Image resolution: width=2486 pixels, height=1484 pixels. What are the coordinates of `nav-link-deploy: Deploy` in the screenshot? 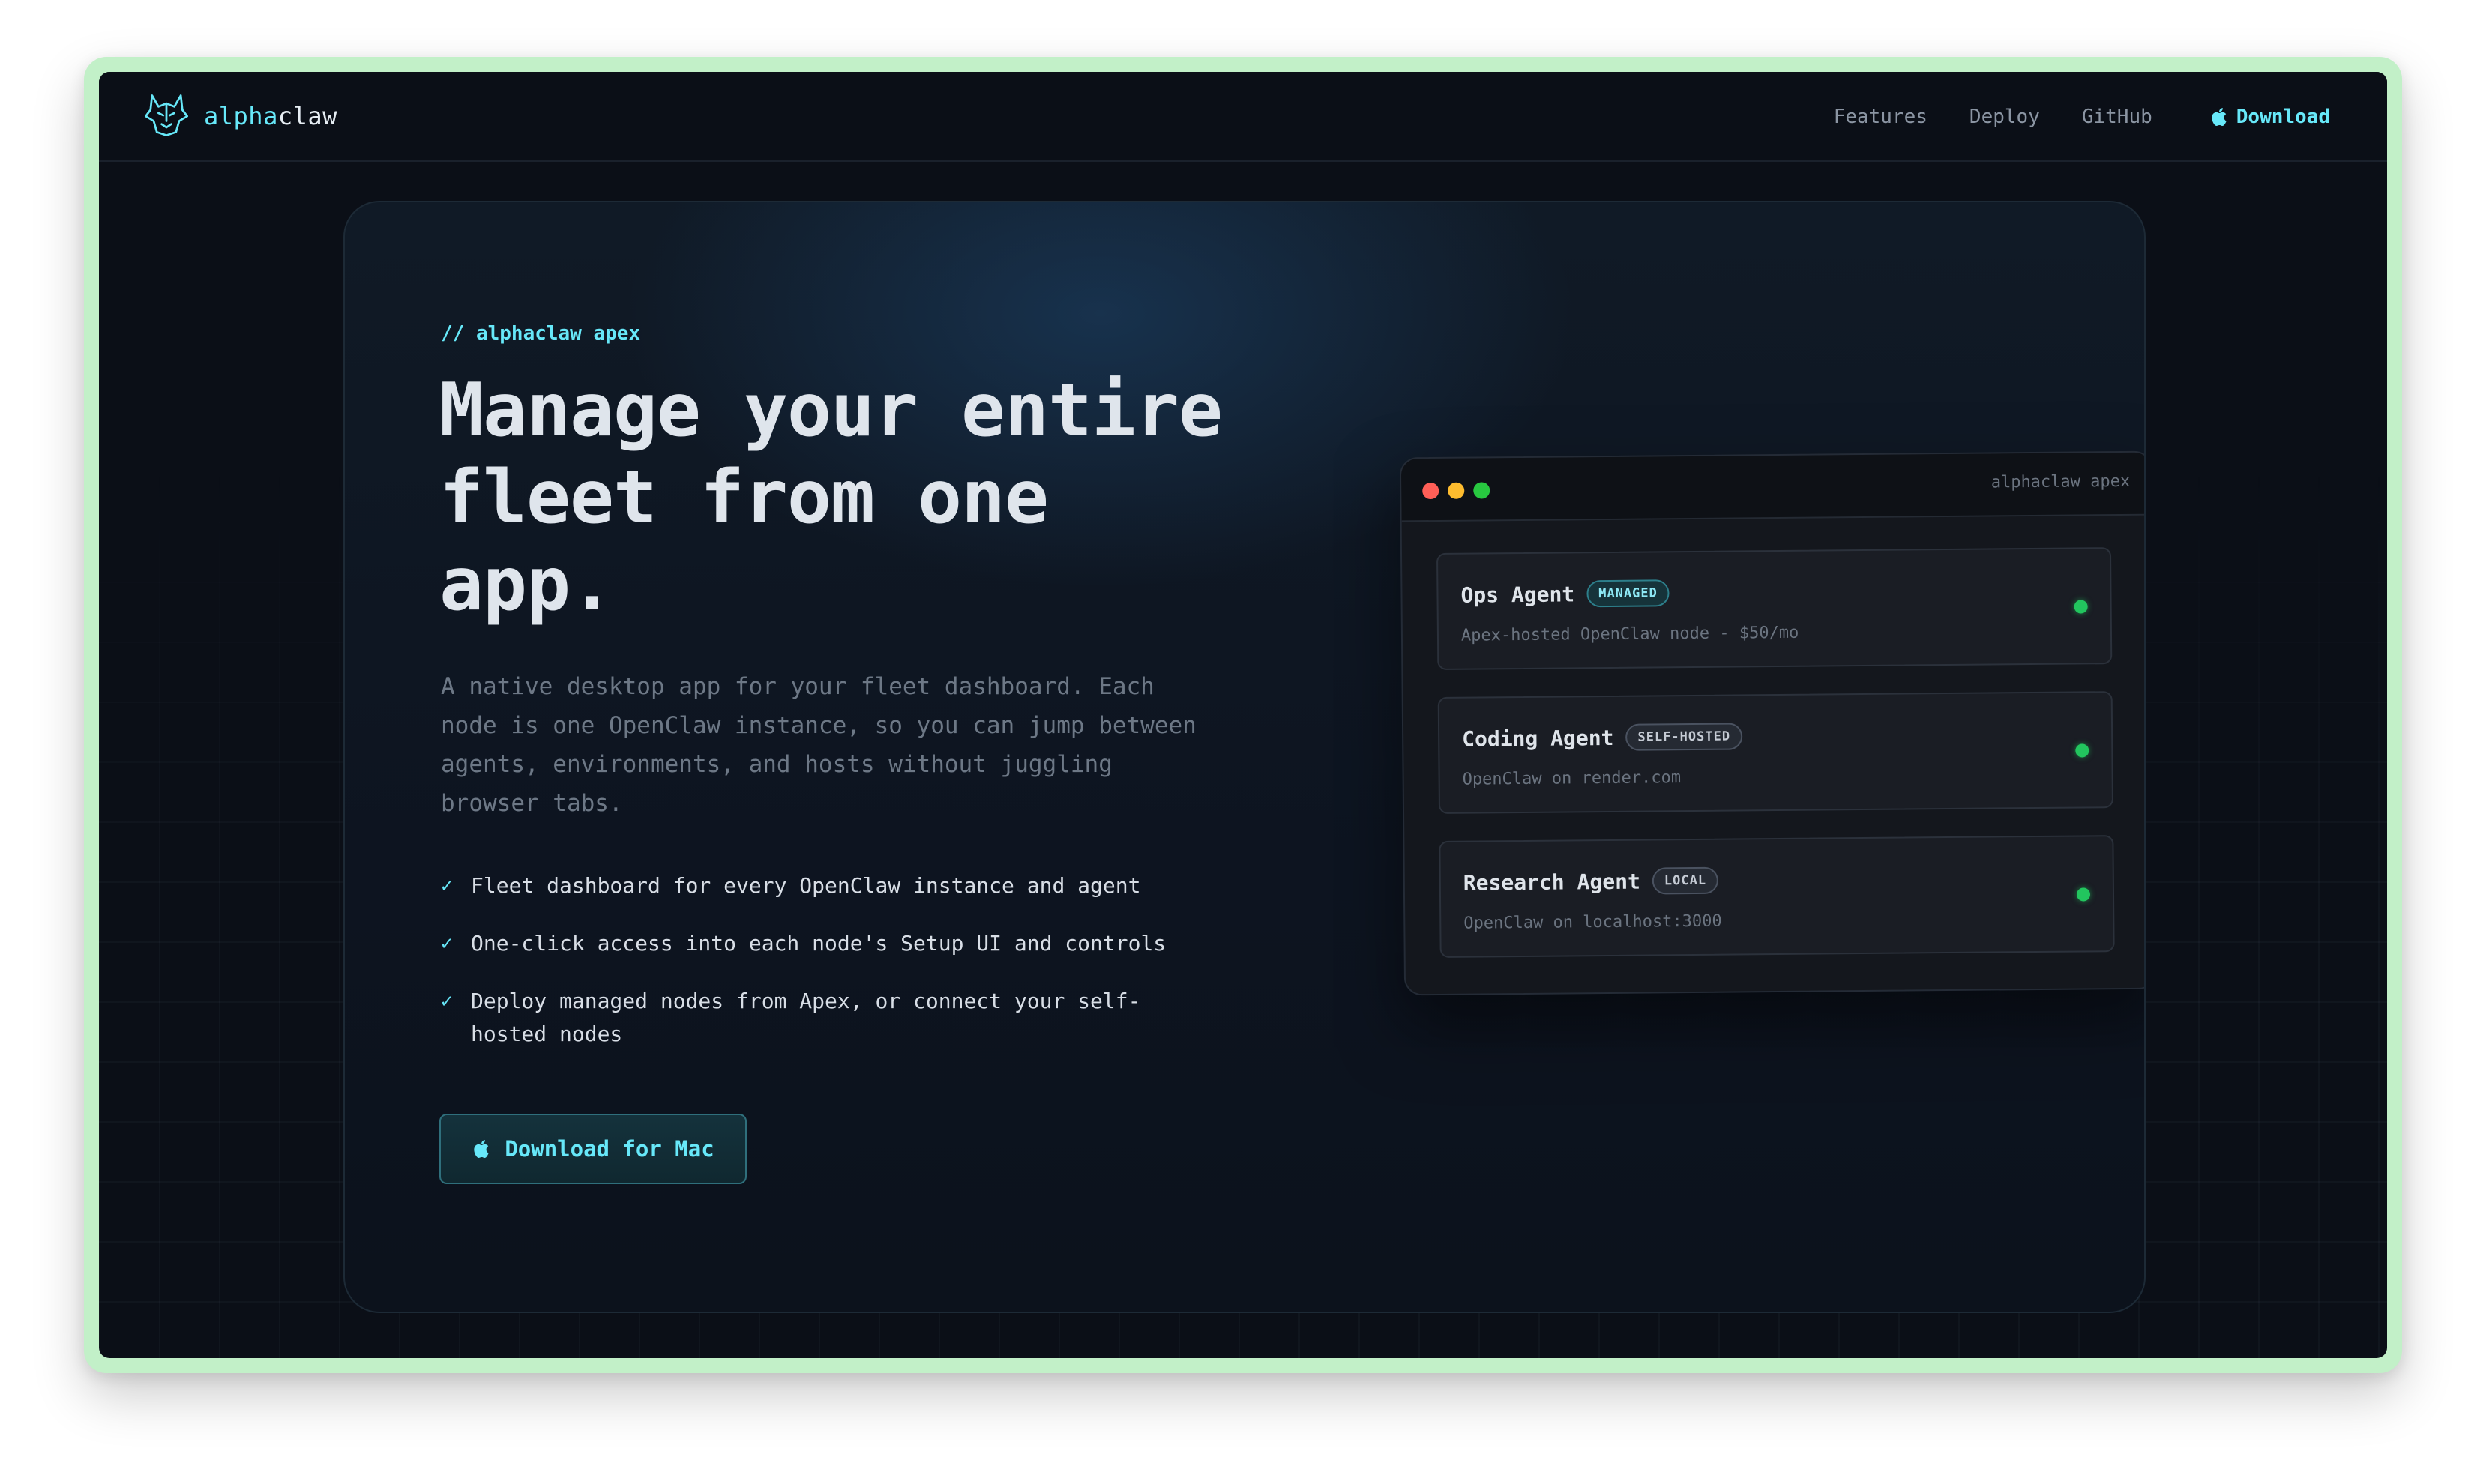 It's located at (2005, 117).